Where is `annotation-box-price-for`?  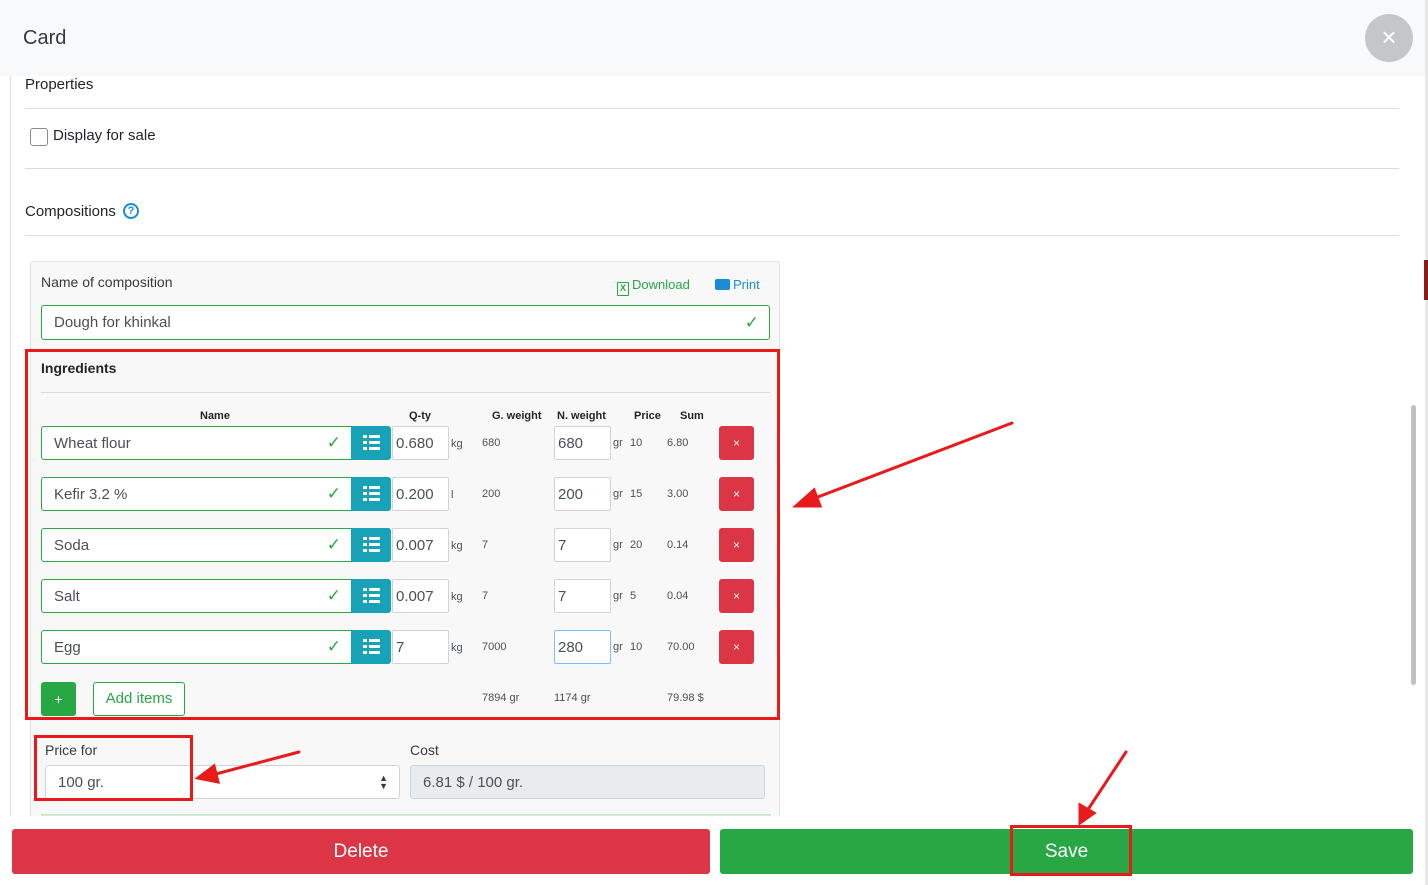 annotation-box-price-for is located at coordinates (113, 768).